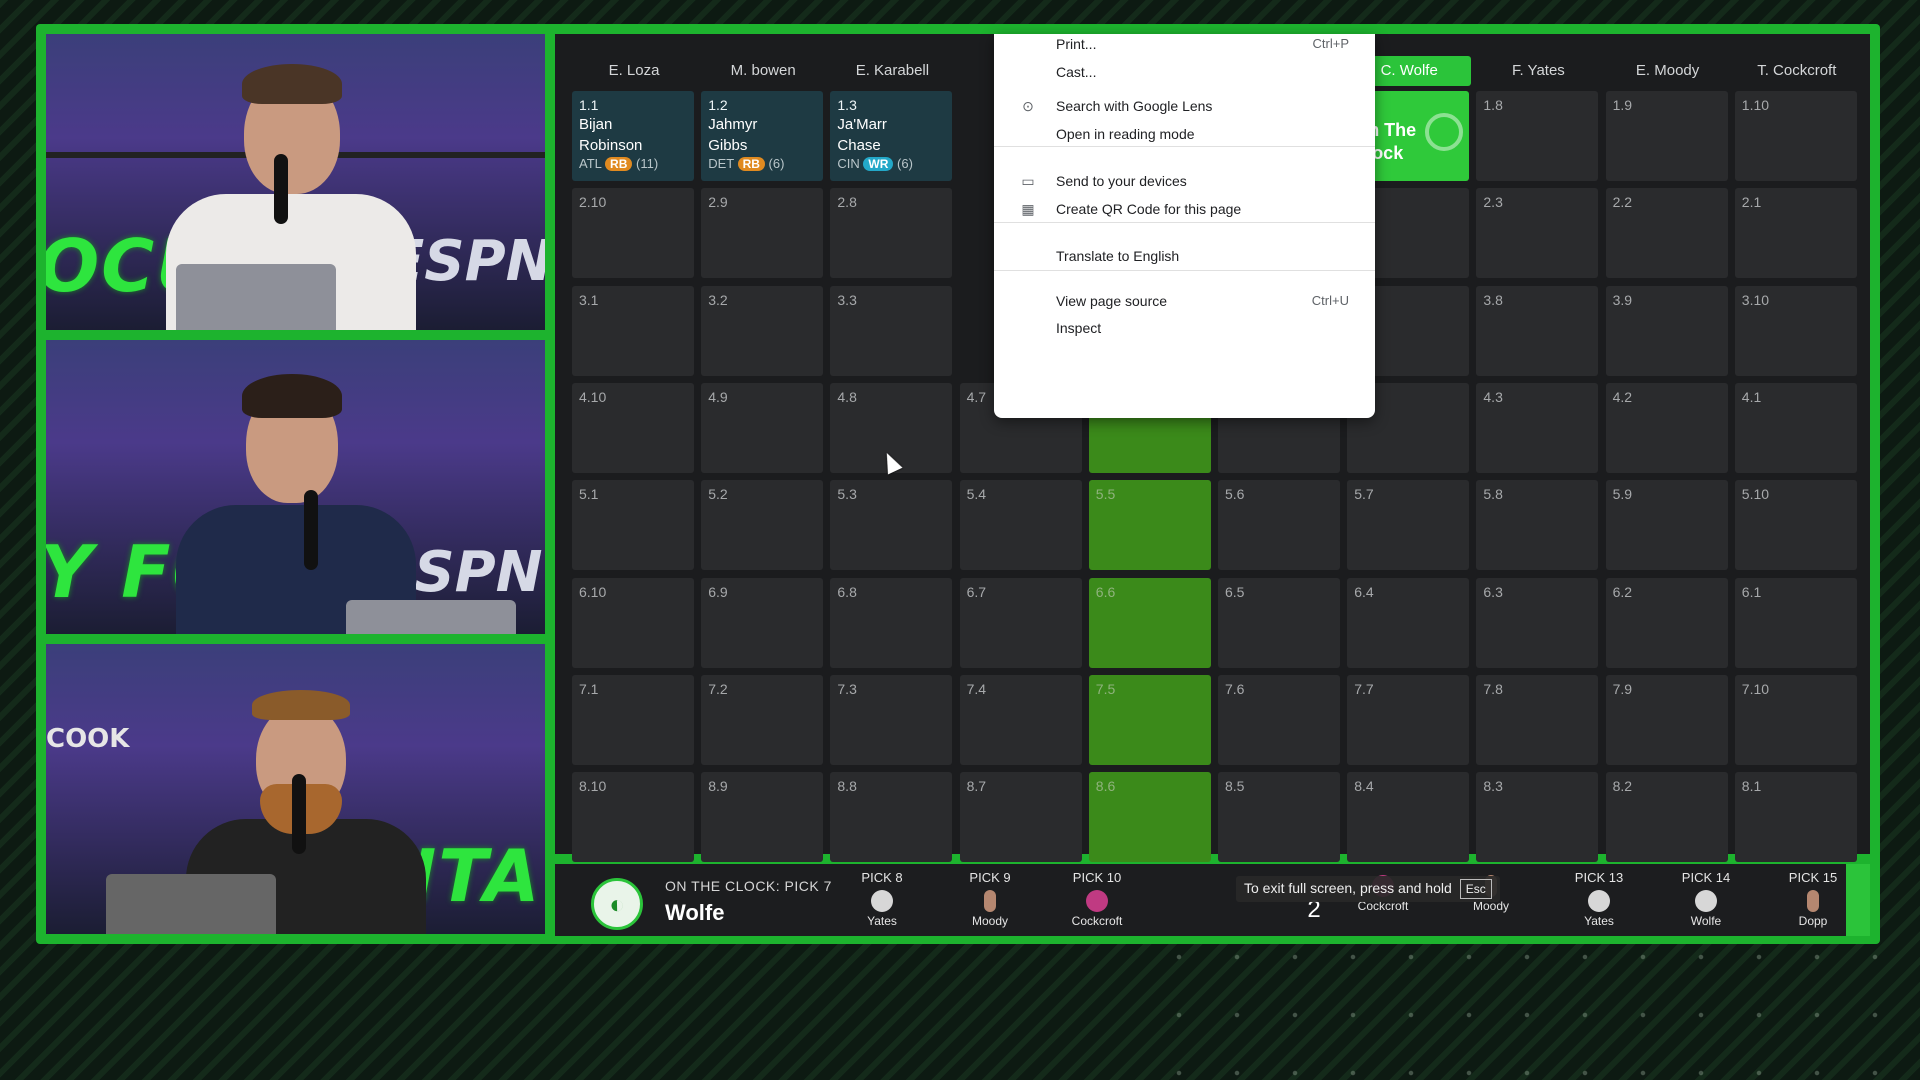  What do you see at coordinates (1537, 622) in the screenshot?
I see `draft-slot-cell: 6.3` at bounding box center [1537, 622].